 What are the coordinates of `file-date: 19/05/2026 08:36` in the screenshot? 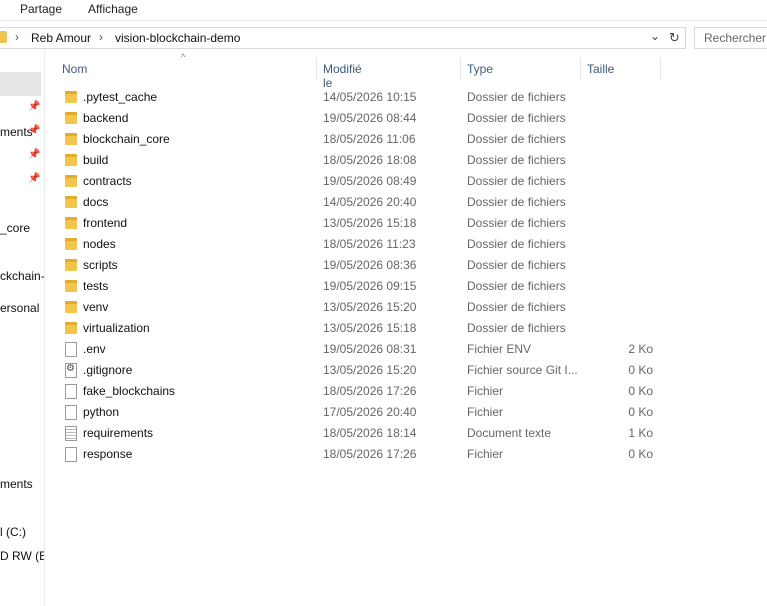 It's located at (370, 265).